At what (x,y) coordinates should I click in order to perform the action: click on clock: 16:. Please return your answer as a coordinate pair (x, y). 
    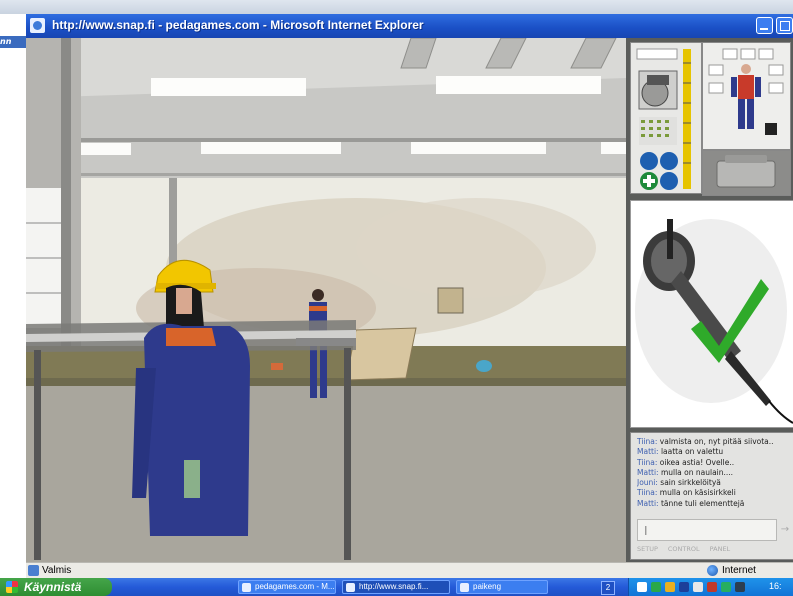
    Looking at the image, I should click on (775, 586).